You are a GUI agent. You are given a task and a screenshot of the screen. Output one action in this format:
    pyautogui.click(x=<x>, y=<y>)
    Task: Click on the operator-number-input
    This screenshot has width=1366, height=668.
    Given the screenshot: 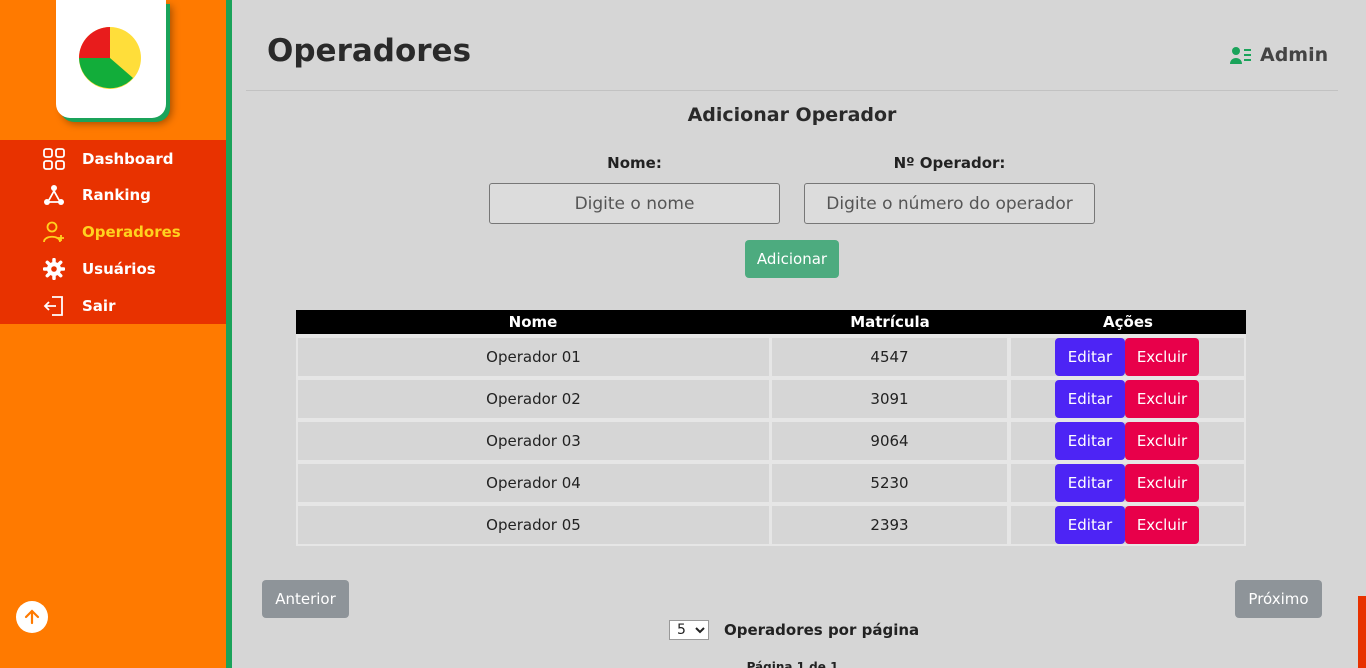 What is the action you would take?
    pyautogui.click(x=949, y=203)
    